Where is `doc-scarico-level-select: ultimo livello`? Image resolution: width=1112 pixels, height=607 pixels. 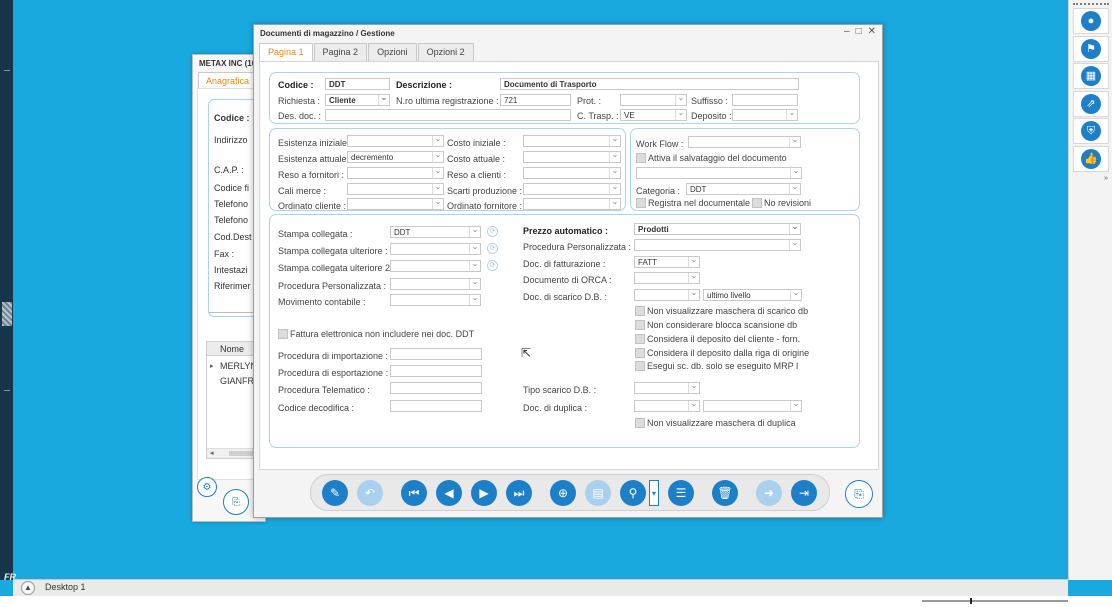 doc-scarico-level-select: ultimo livello is located at coordinates (752, 295).